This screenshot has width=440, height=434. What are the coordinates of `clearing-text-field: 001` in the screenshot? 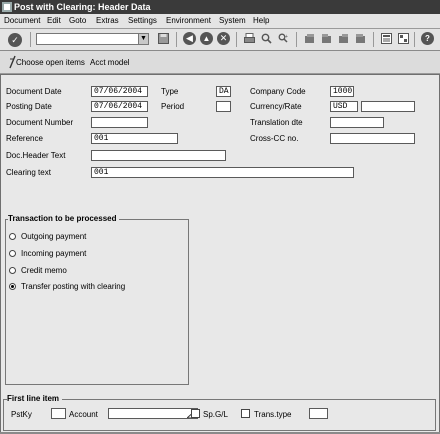 It's located at (222, 172).